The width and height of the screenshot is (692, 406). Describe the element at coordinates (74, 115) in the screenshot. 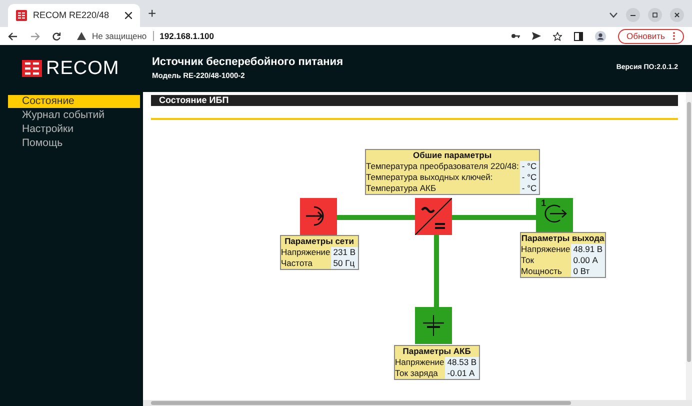

I see `nav-item: Журнал событий` at that location.